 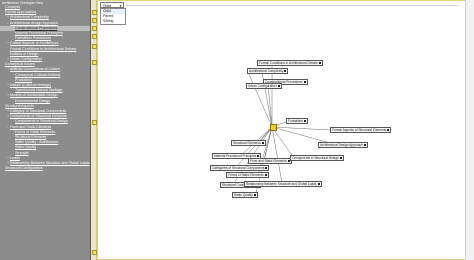 I want to click on sidebar-item-label: Conceptual Cultural Artifacts, so click(x=38, y=74).